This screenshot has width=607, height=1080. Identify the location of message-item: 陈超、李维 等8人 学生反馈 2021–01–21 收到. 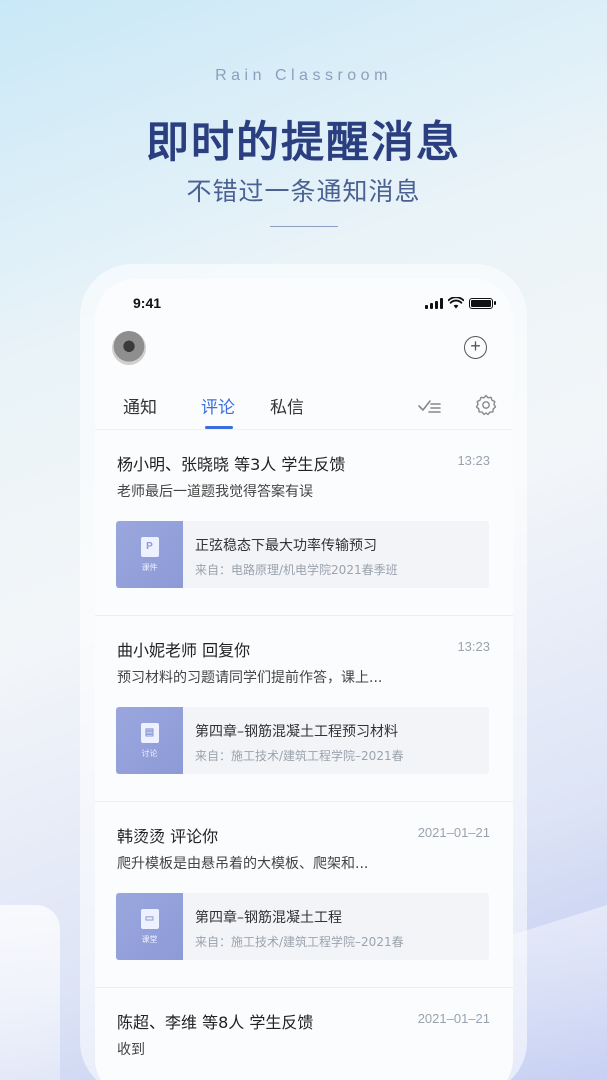
(304, 1034).